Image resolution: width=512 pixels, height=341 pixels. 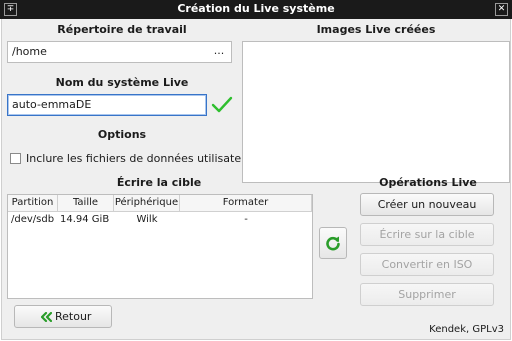 I want to click on live-name-heading: Nom du système Live, so click(x=122, y=82).